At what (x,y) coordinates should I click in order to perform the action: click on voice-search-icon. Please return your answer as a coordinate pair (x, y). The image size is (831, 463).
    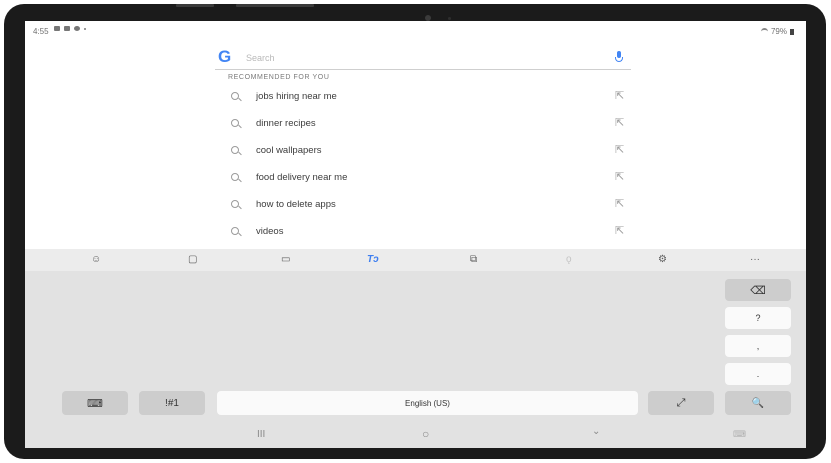
    Looking at the image, I should click on (619, 56).